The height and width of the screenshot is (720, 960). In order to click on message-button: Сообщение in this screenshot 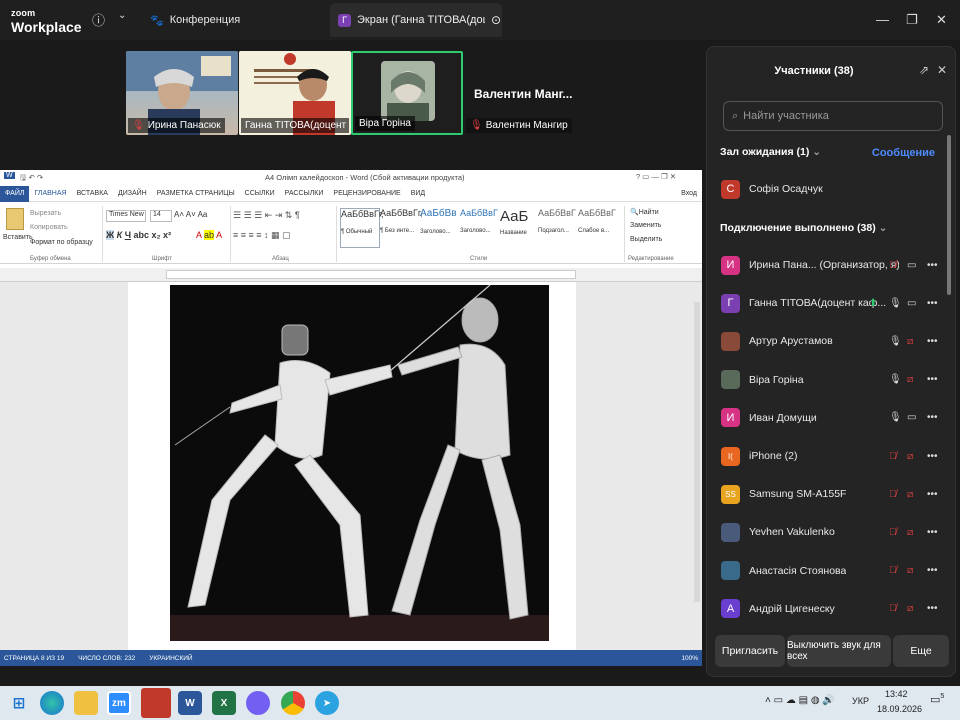, I will do `click(903, 153)`.